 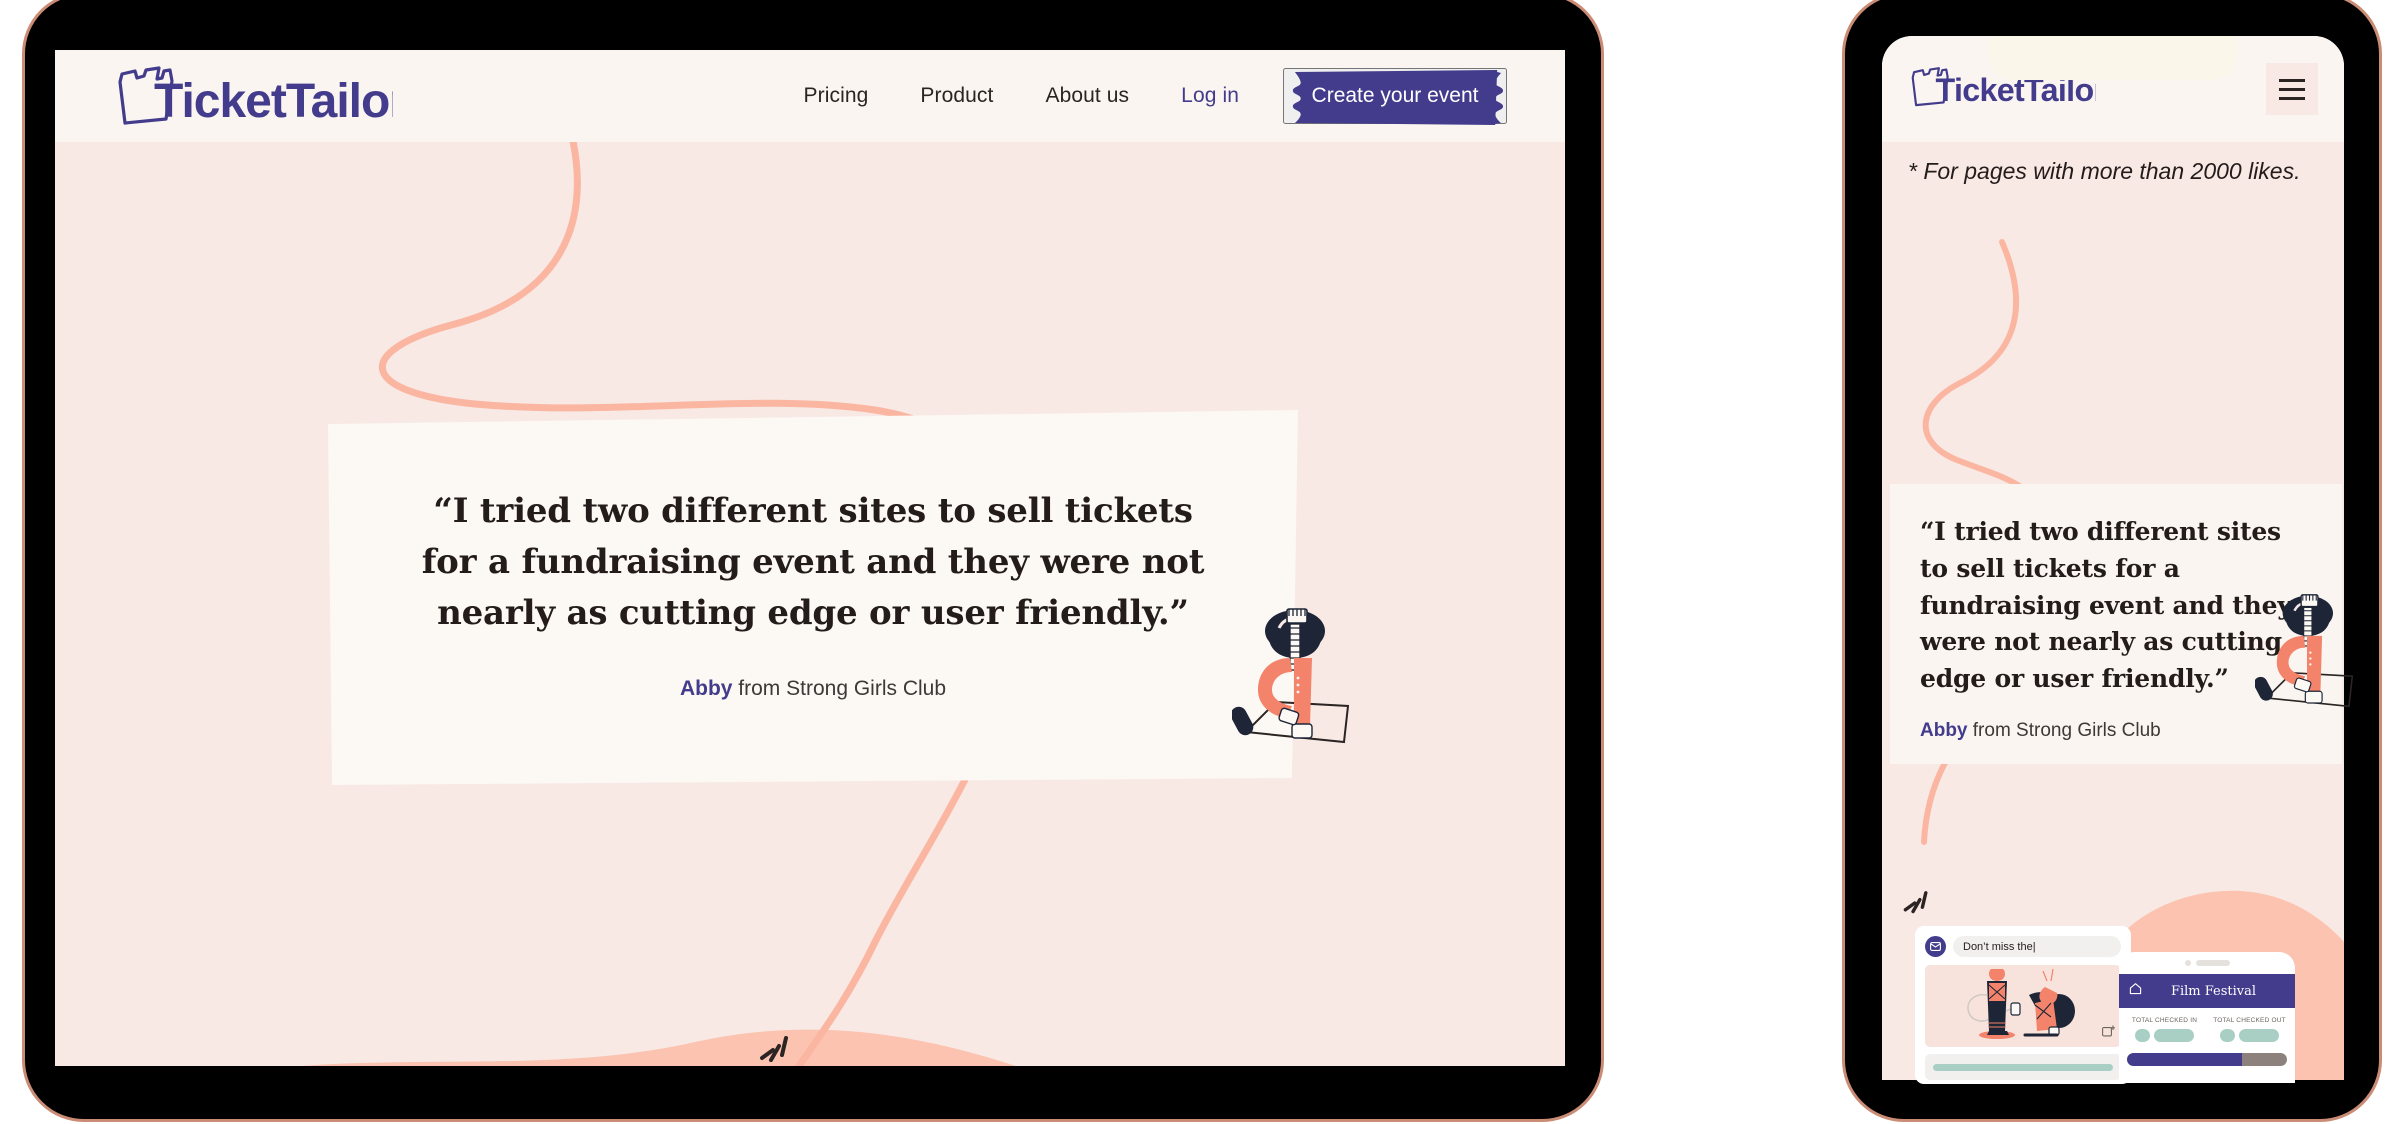 I want to click on compose-message-mockup: Don’t miss the|, so click(x=2023, y=1005).